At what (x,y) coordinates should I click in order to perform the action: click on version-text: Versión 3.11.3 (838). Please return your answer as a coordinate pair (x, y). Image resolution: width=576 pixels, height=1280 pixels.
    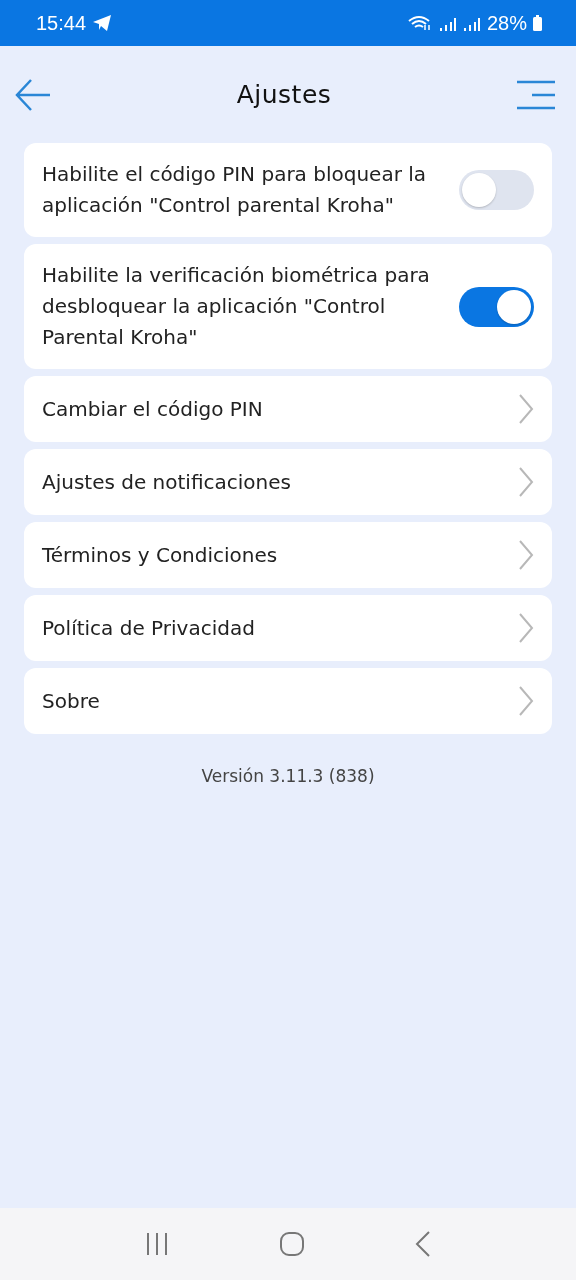
    Looking at the image, I should click on (288, 776).